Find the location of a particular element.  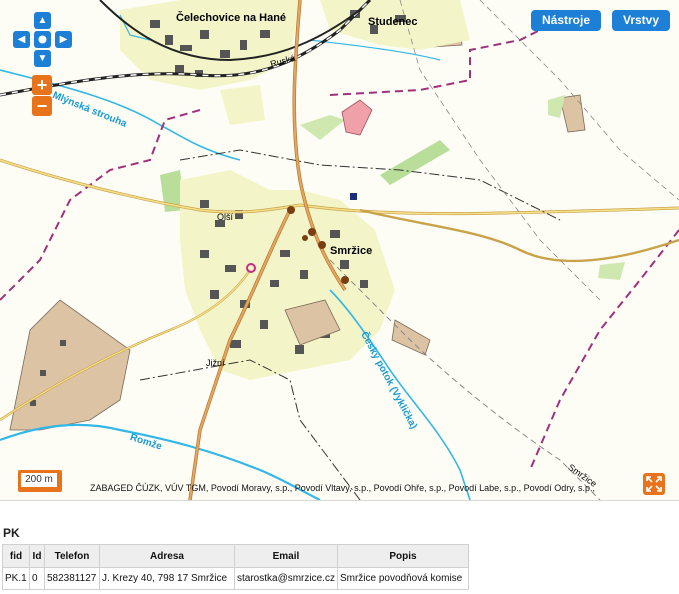

cell-fid: PK.1 is located at coordinates (16, 578).